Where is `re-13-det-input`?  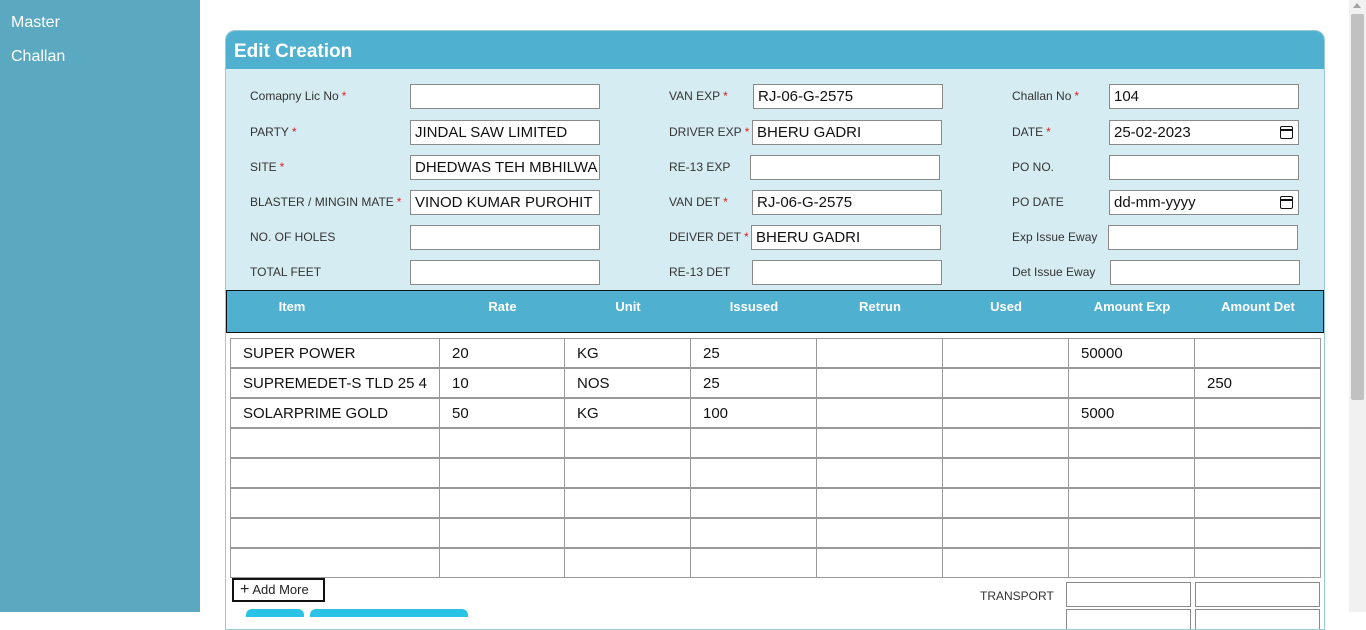 re-13-det-input is located at coordinates (847, 272).